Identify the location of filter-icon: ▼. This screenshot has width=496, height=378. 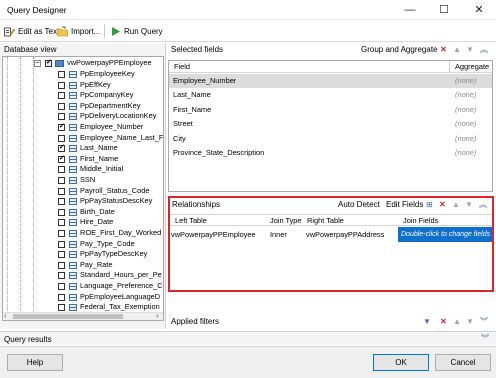
(427, 322).